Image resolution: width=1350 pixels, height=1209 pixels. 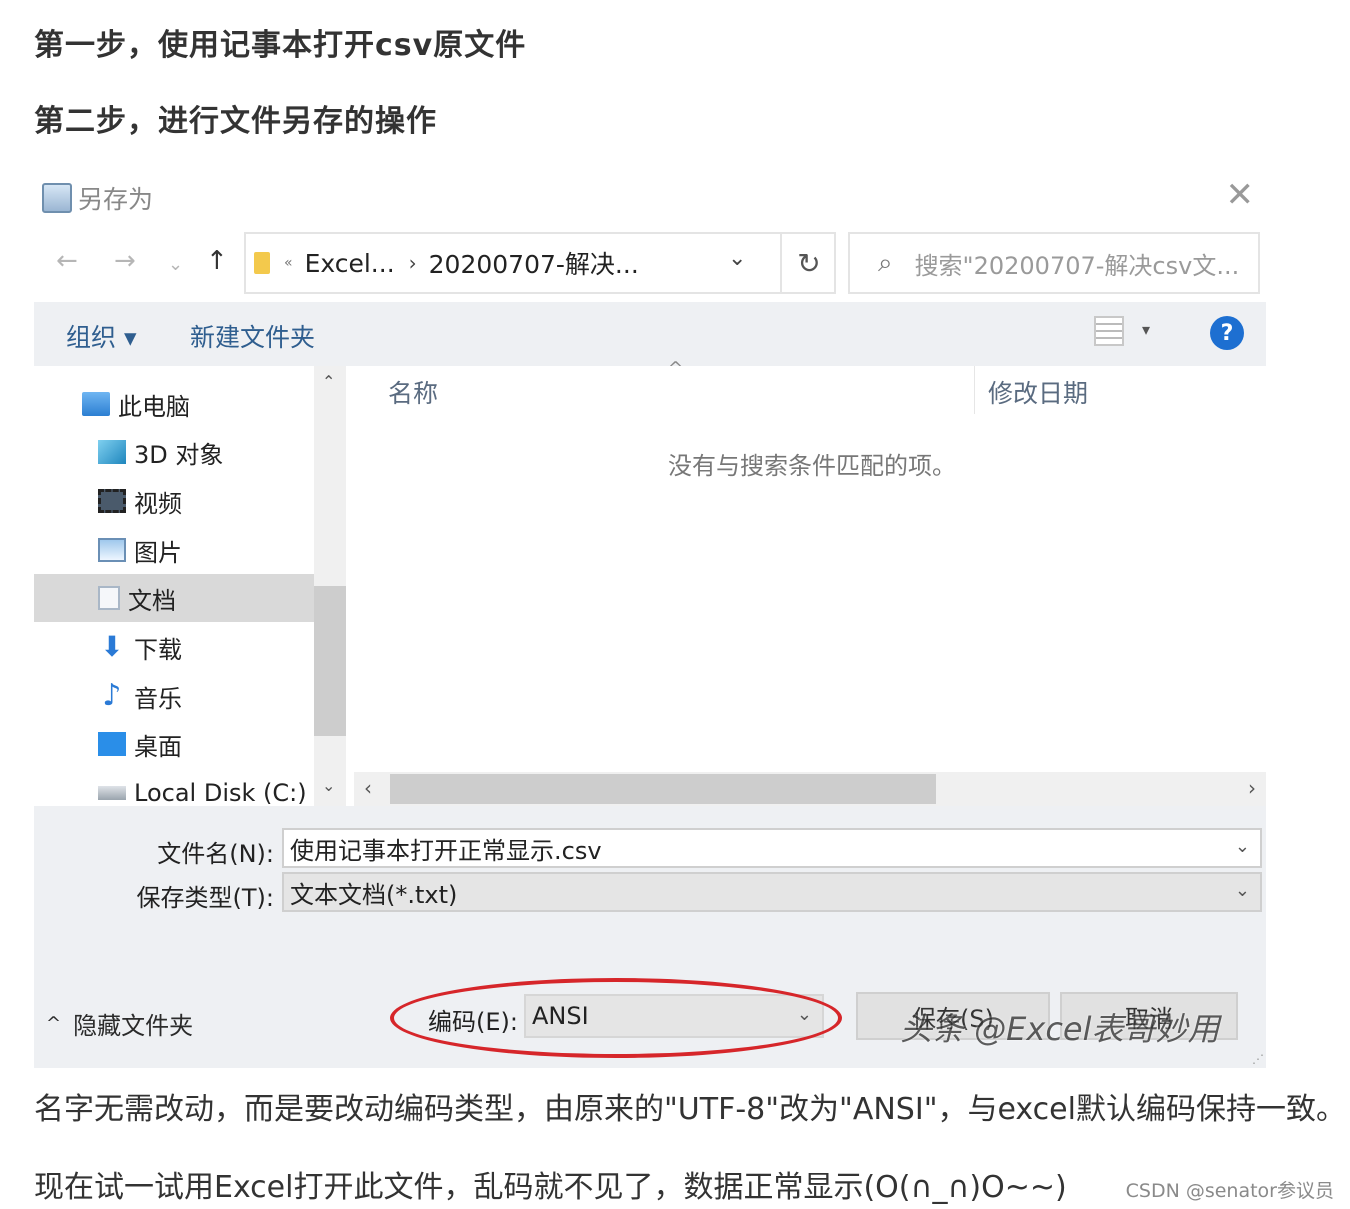 What do you see at coordinates (374, 894) in the screenshot?
I see `save-type-value: 文本文档(*.txt)` at bounding box center [374, 894].